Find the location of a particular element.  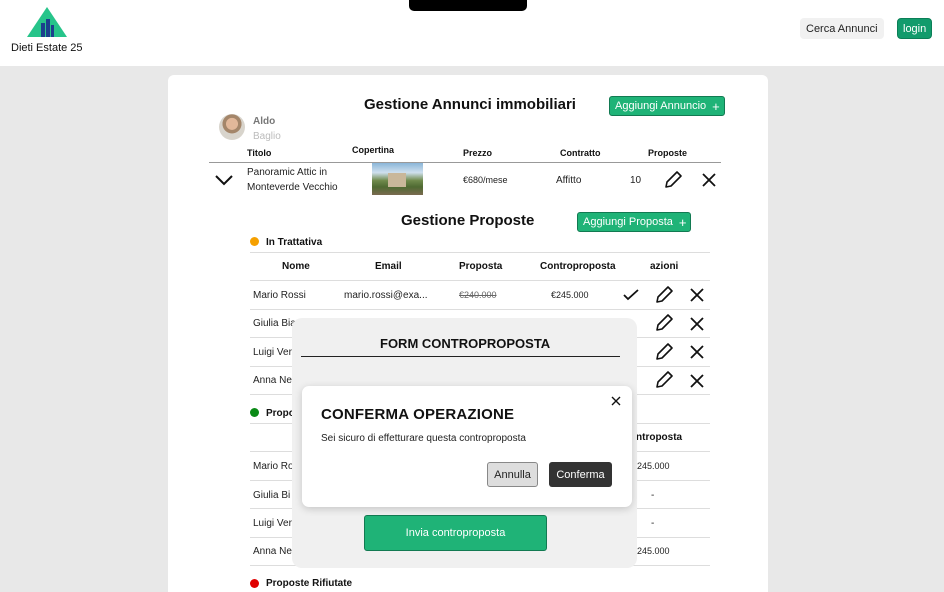

add-listing-label: Aggiungi Annuncio is located at coordinates (661, 106).